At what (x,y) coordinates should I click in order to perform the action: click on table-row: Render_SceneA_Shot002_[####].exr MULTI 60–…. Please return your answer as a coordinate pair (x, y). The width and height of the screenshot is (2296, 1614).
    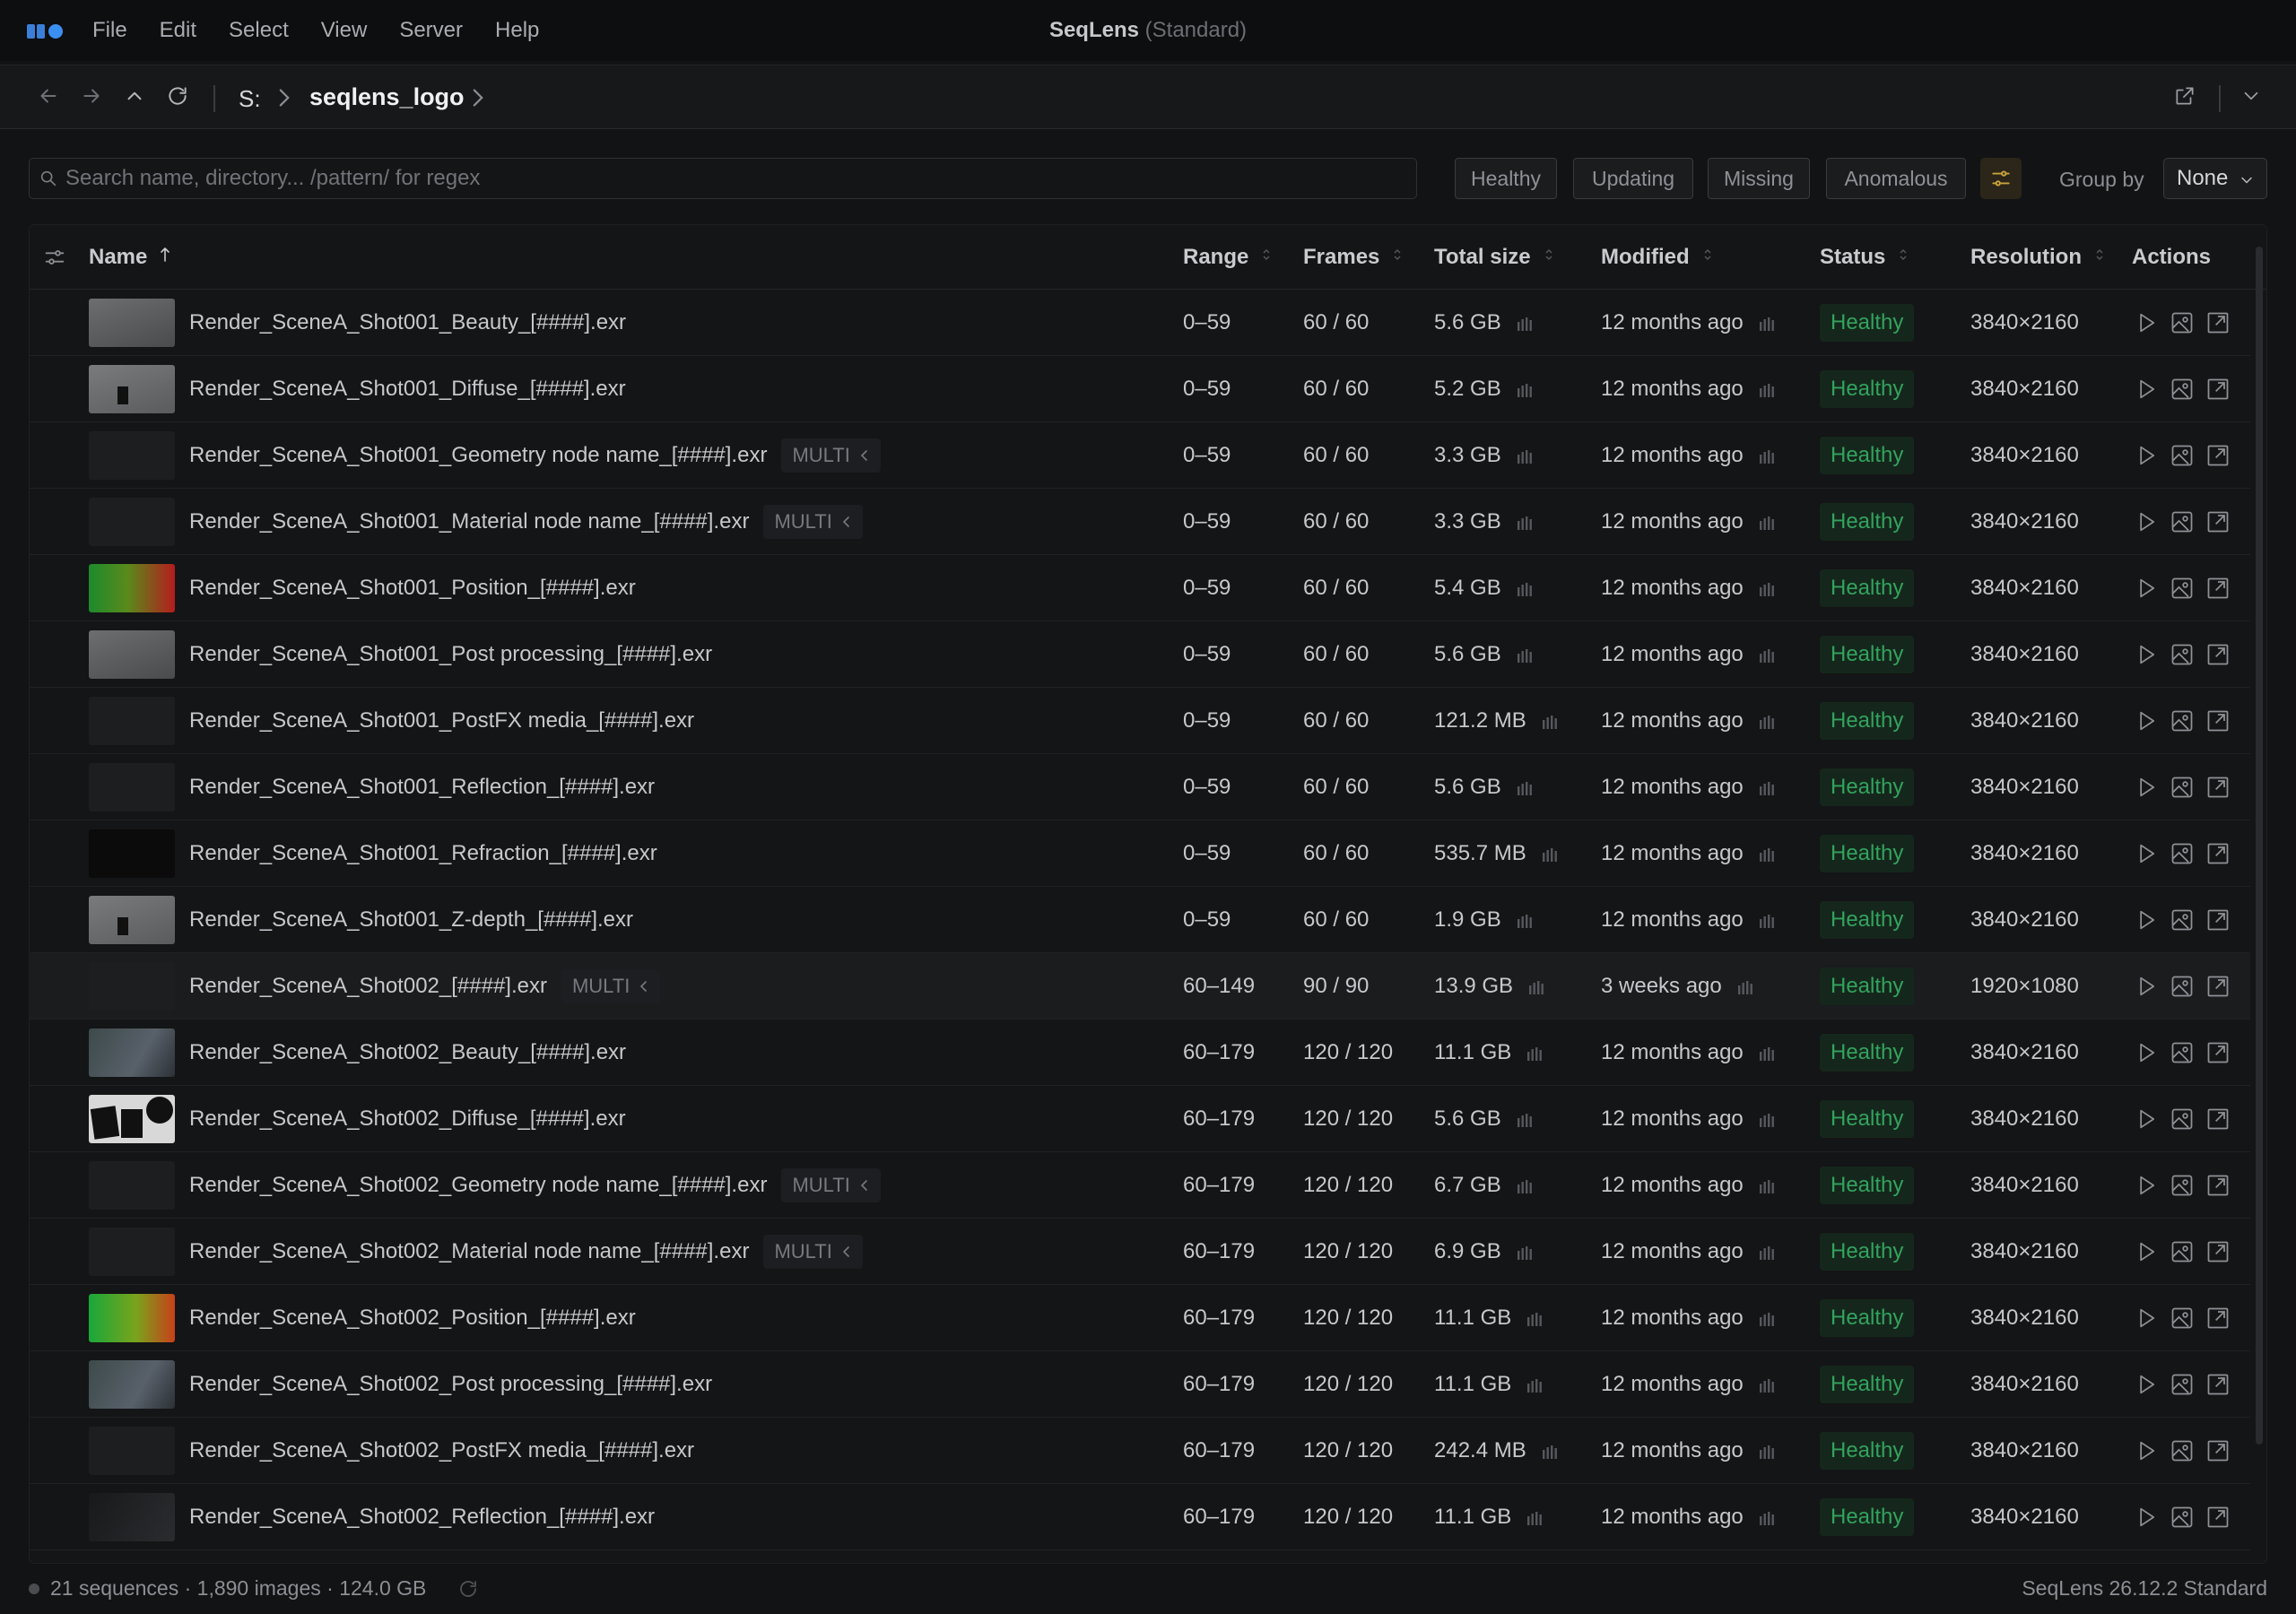
    Looking at the image, I should click on (1140, 986).